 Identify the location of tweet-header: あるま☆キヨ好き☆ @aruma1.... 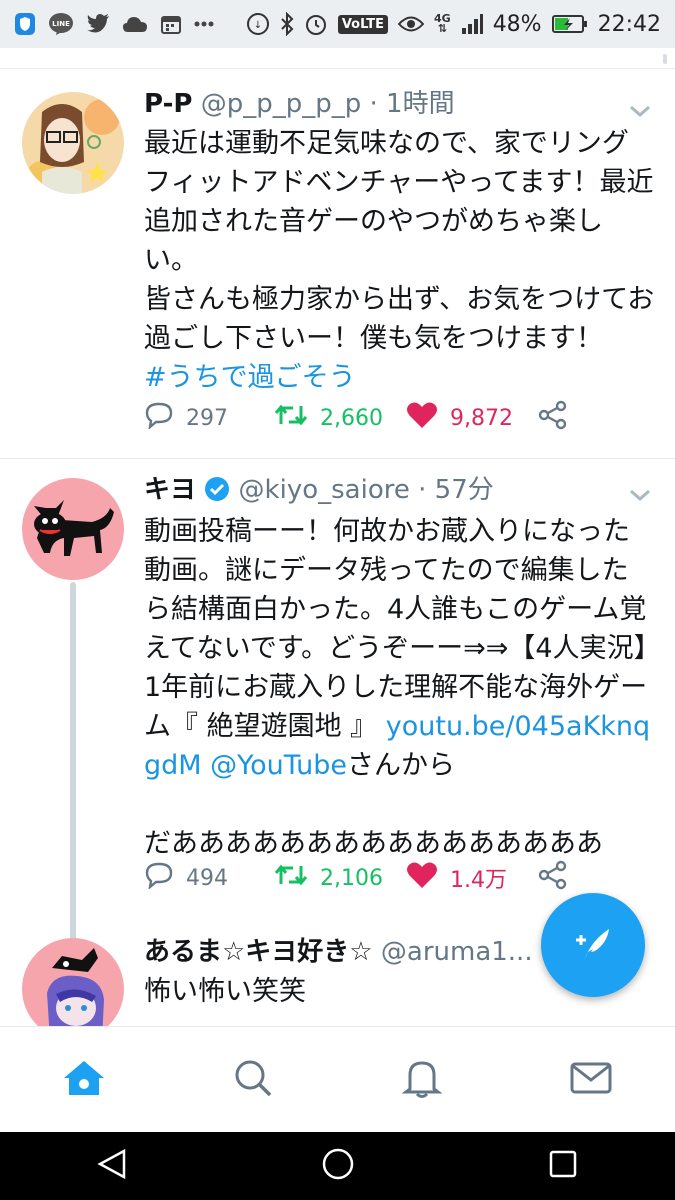
(354, 952).